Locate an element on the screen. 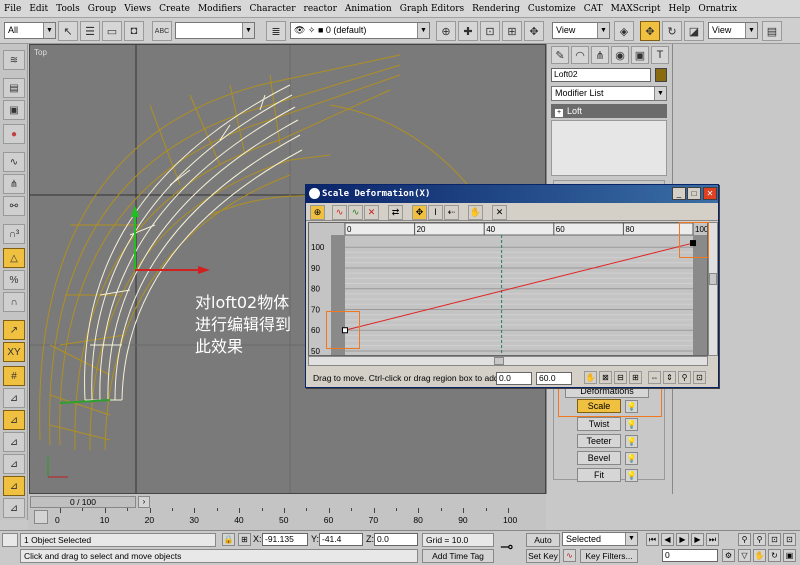 This screenshot has width=800, height=565. play-icon: ▶ is located at coordinates (682, 539).